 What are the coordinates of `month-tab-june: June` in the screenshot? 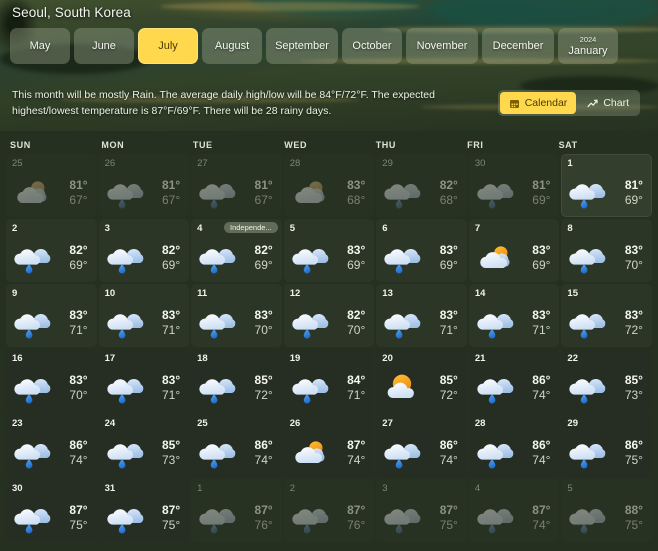 It's located at (104, 46).